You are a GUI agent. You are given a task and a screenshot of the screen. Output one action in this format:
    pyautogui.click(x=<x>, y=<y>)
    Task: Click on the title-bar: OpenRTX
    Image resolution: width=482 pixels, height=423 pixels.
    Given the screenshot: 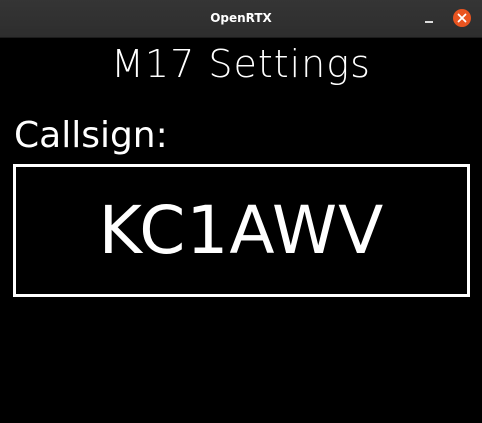 What is the action you would take?
    pyautogui.click(x=241, y=19)
    